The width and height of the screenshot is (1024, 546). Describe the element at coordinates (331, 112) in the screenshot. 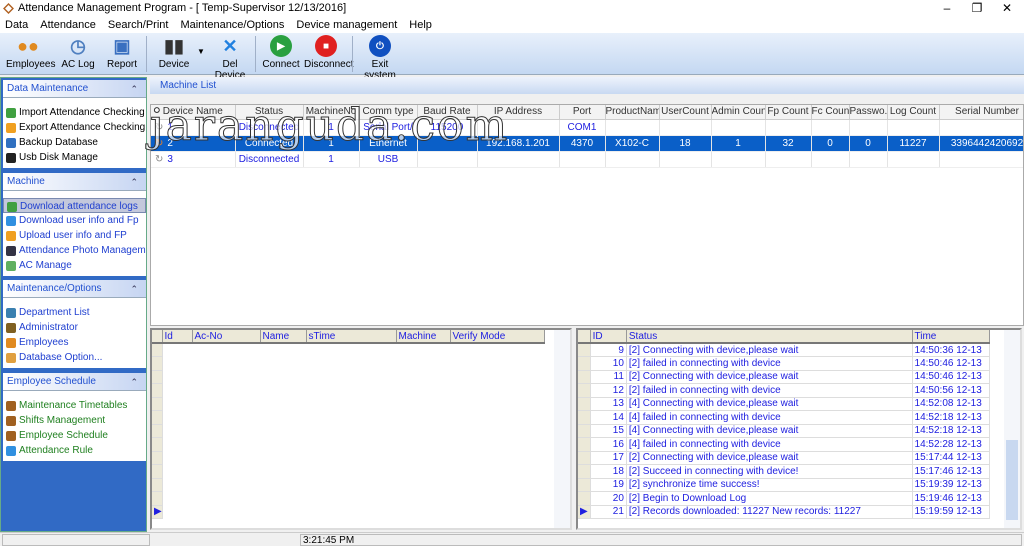

I see `column-header: MachineNo` at that location.